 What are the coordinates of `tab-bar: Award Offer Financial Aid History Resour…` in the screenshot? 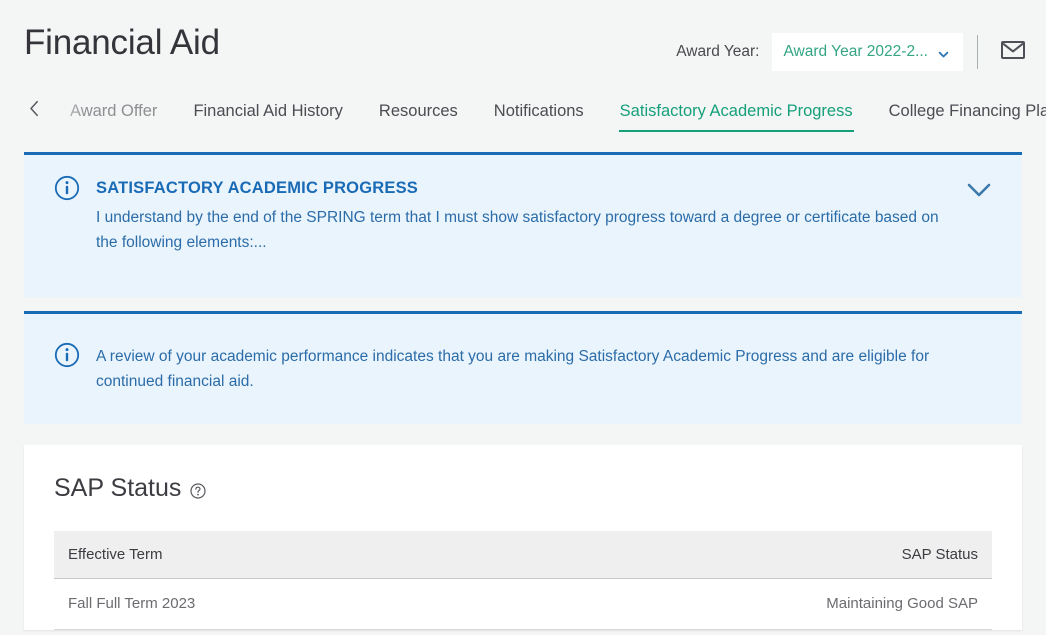 It's located at (523, 124).